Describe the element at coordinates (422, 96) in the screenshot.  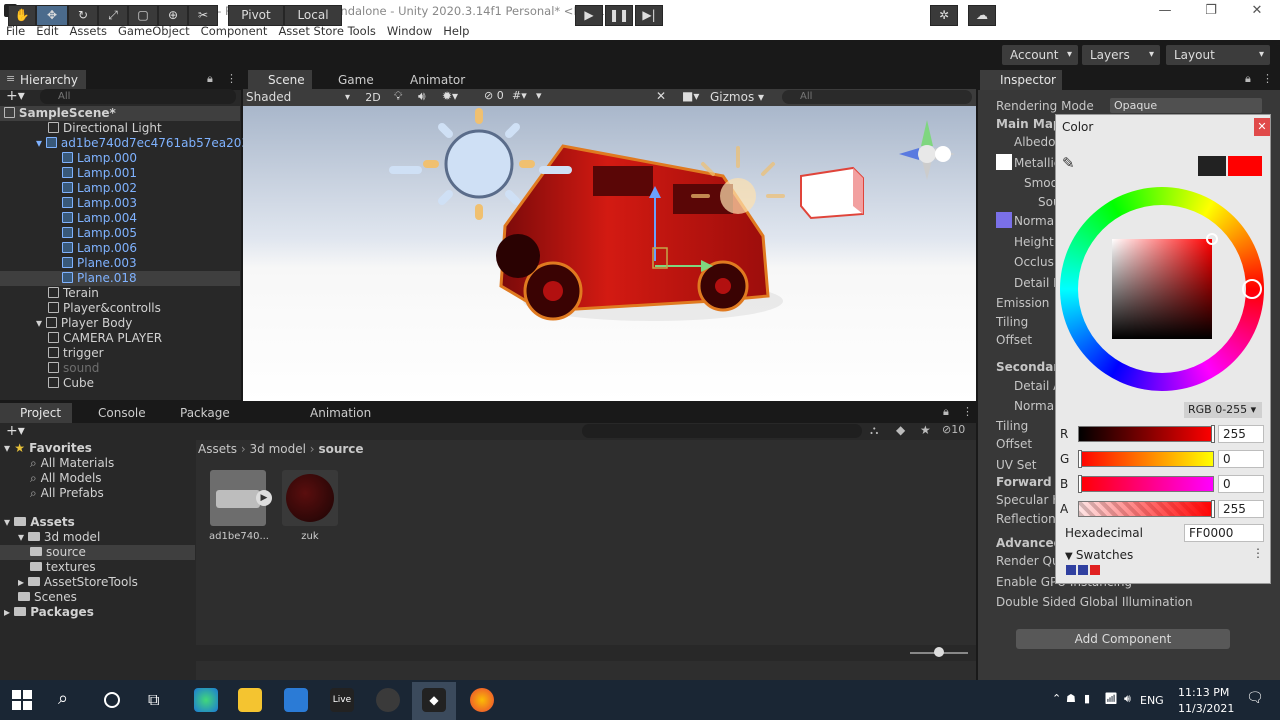
I see `audio-toggle-icon: 🔊︎` at that location.